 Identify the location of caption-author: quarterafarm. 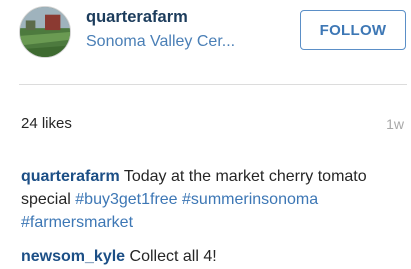
(70, 176).